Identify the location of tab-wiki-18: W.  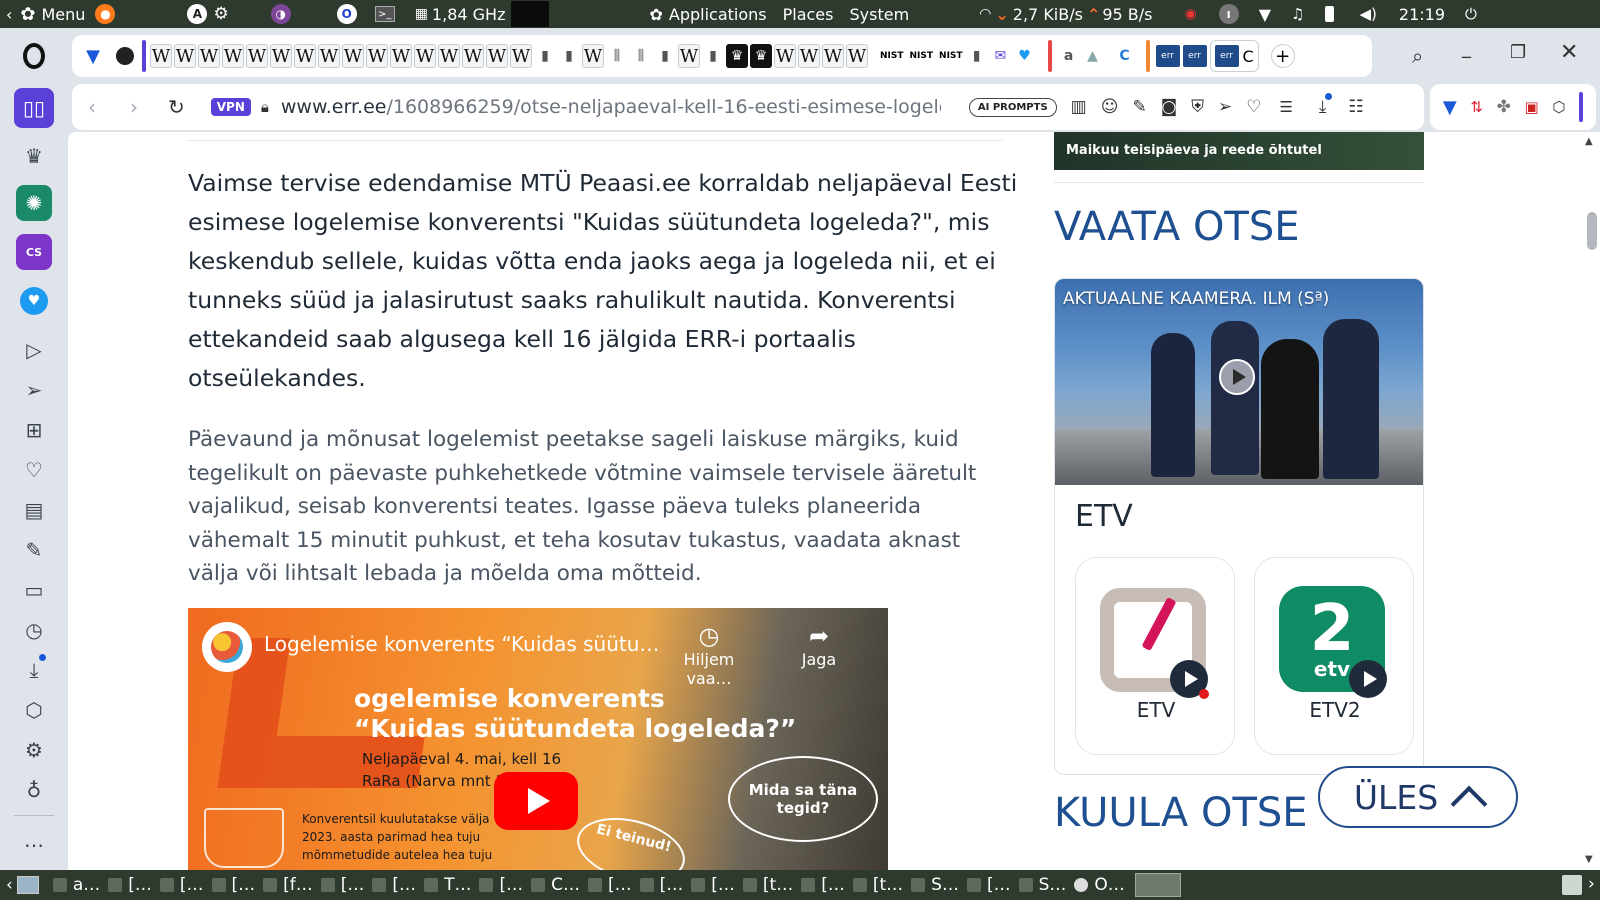
(689, 56).